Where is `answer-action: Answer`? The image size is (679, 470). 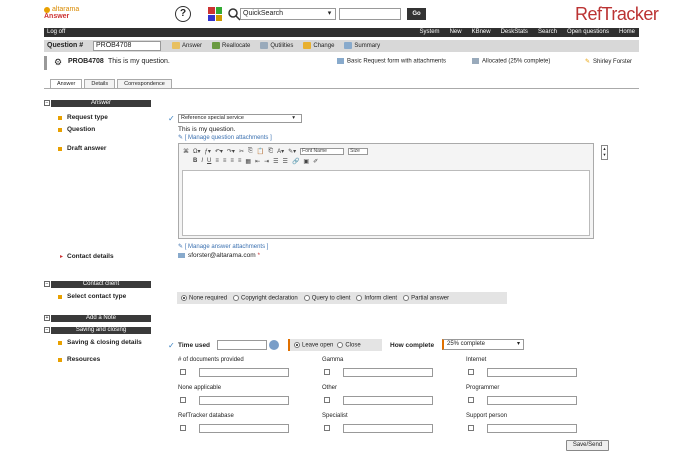
answer-action: Answer is located at coordinates (187, 45).